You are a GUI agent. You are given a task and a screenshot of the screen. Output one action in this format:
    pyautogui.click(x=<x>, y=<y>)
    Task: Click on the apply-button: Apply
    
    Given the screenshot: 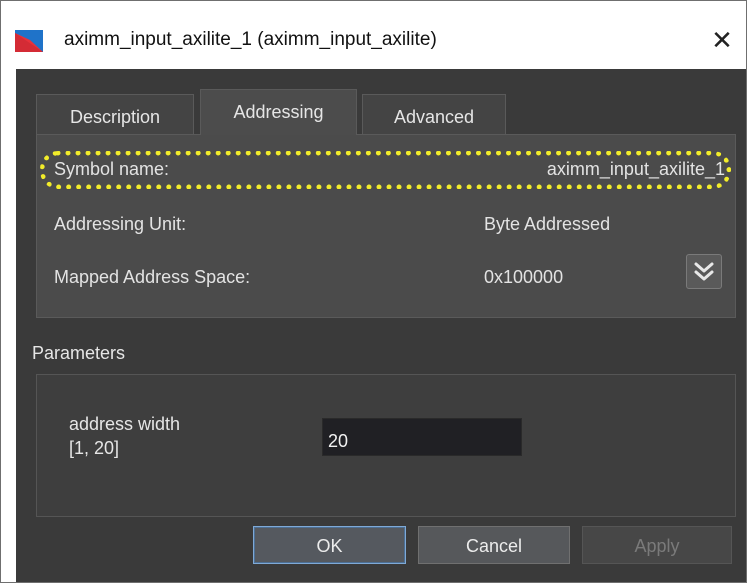 What is the action you would take?
    pyautogui.click(x=657, y=545)
    